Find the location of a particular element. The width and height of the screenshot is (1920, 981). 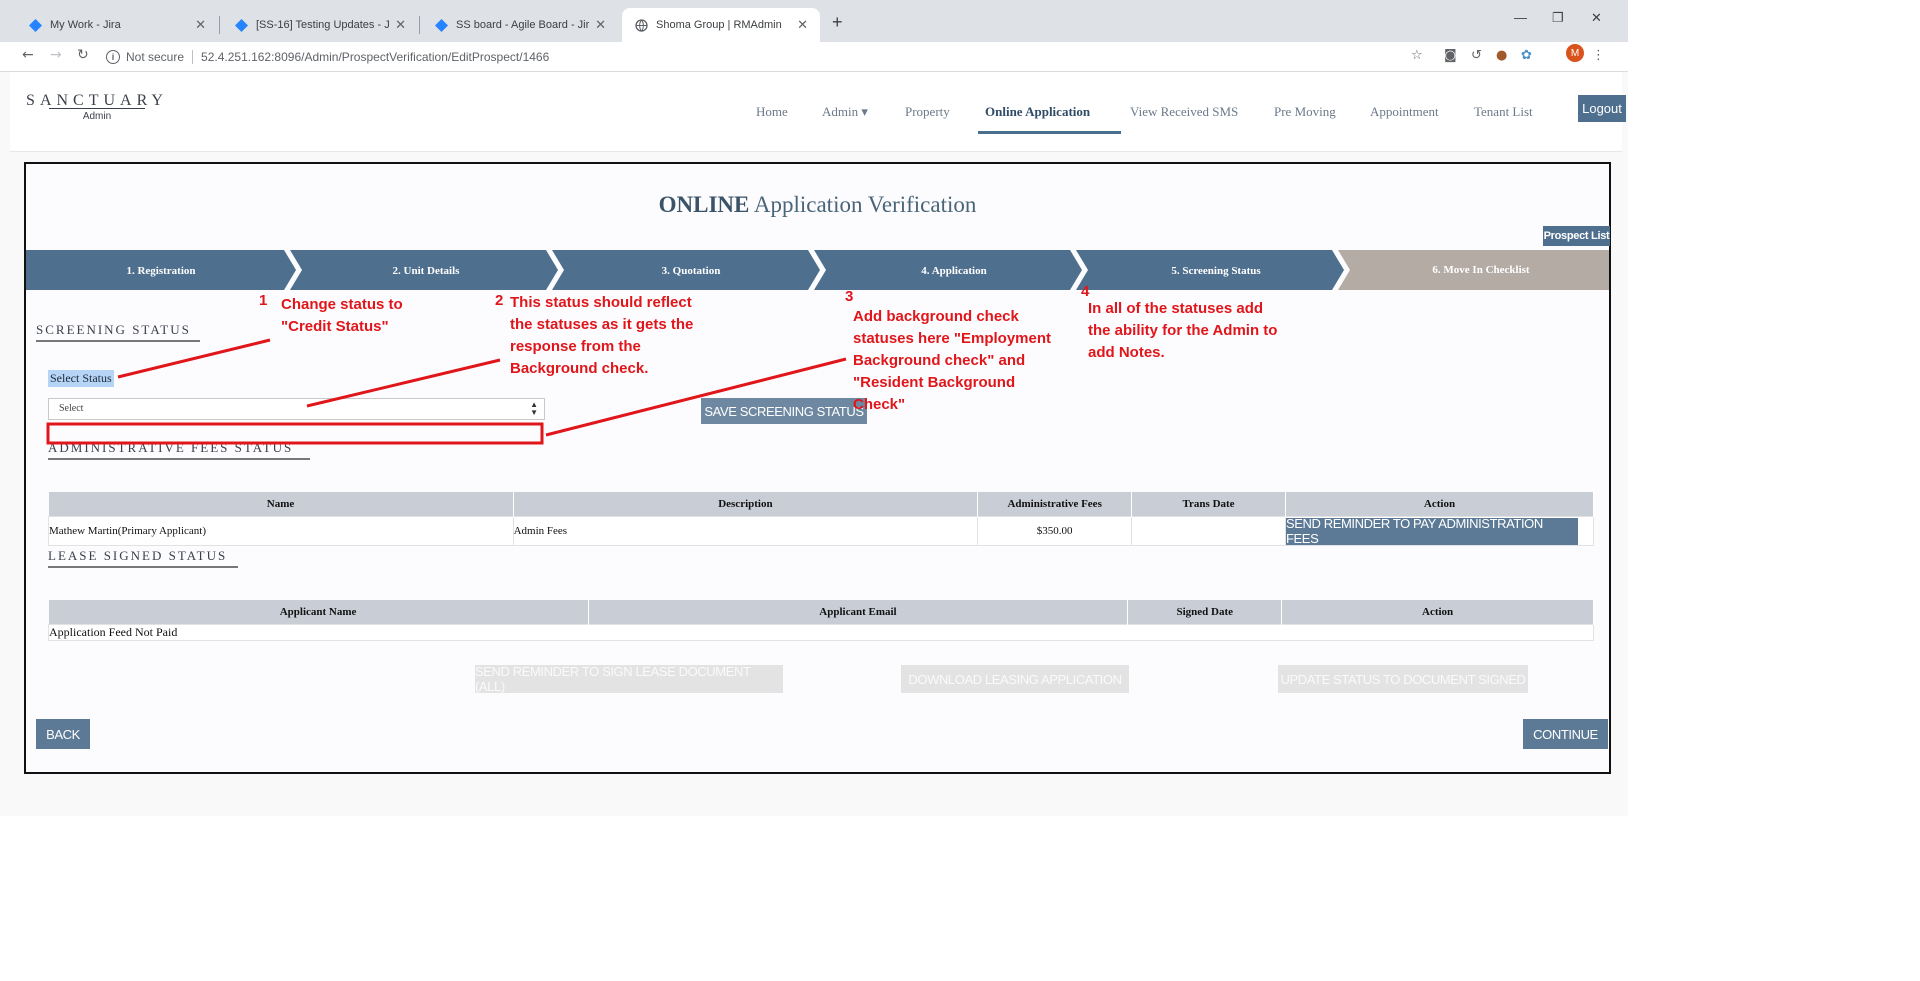

annotation-overlay is located at coordinates (446, 391).